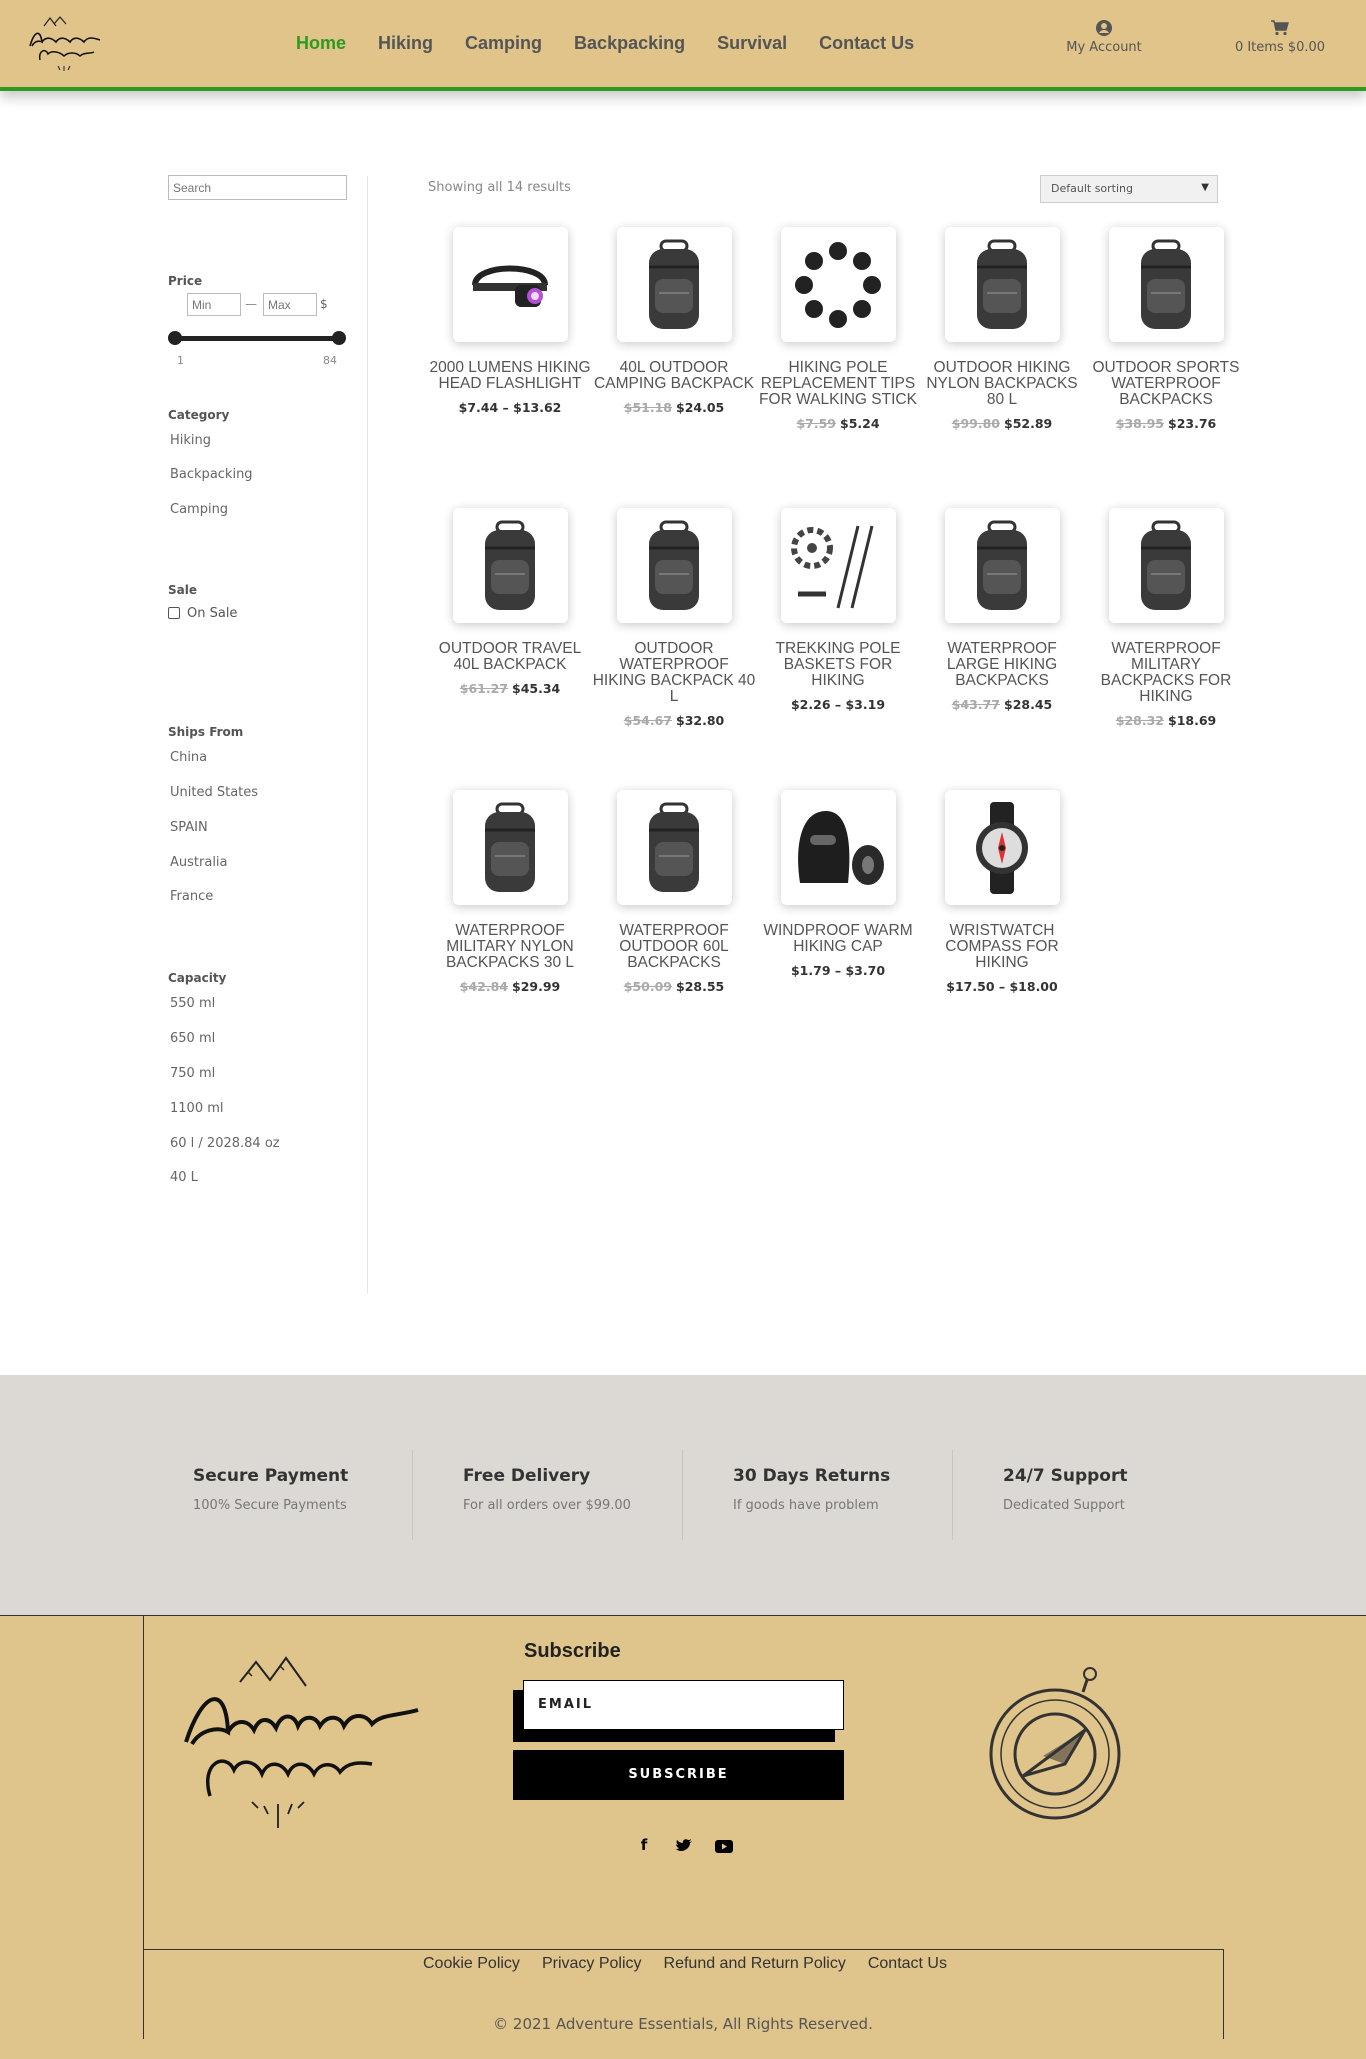  What do you see at coordinates (1104, 47) in the screenshot?
I see `my-account-label: My Account` at bounding box center [1104, 47].